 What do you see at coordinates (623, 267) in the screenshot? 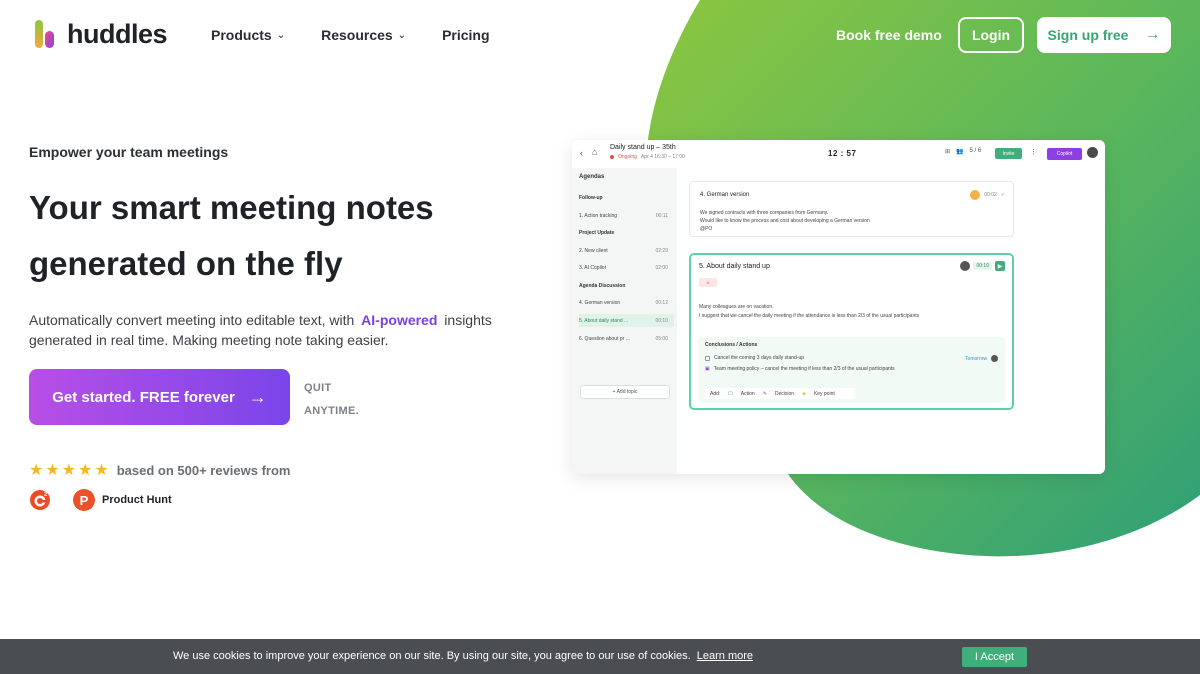
I see `agenda-item: 3. AI Copilot 02:00` at bounding box center [623, 267].